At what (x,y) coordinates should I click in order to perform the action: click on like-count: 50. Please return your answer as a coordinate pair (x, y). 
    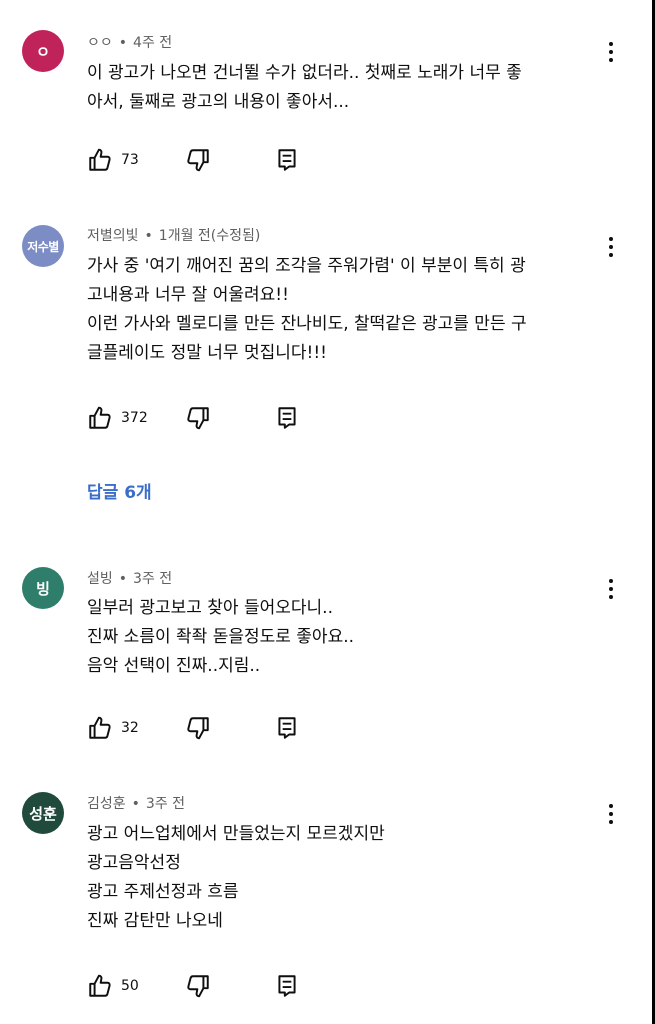
    Looking at the image, I should click on (130, 986).